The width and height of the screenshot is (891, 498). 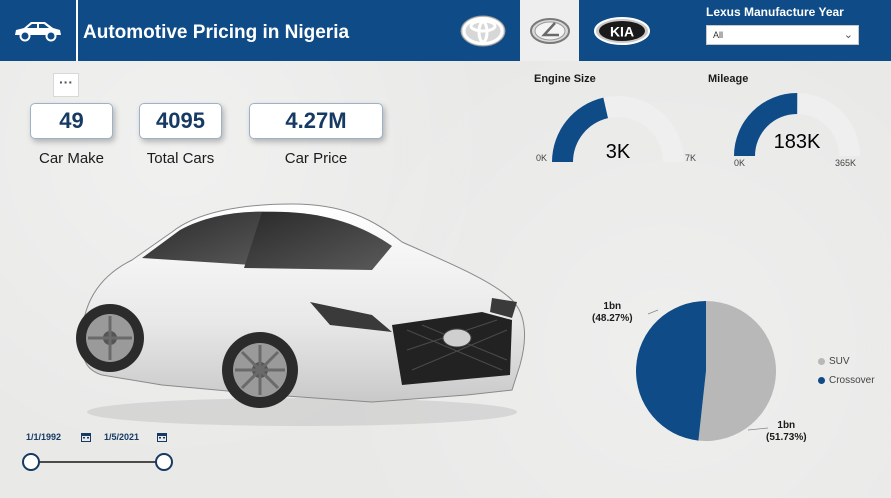 What do you see at coordinates (821, 361) in the screenshot?
I see `legend-dot-suv` at bounding box center [821, 361].